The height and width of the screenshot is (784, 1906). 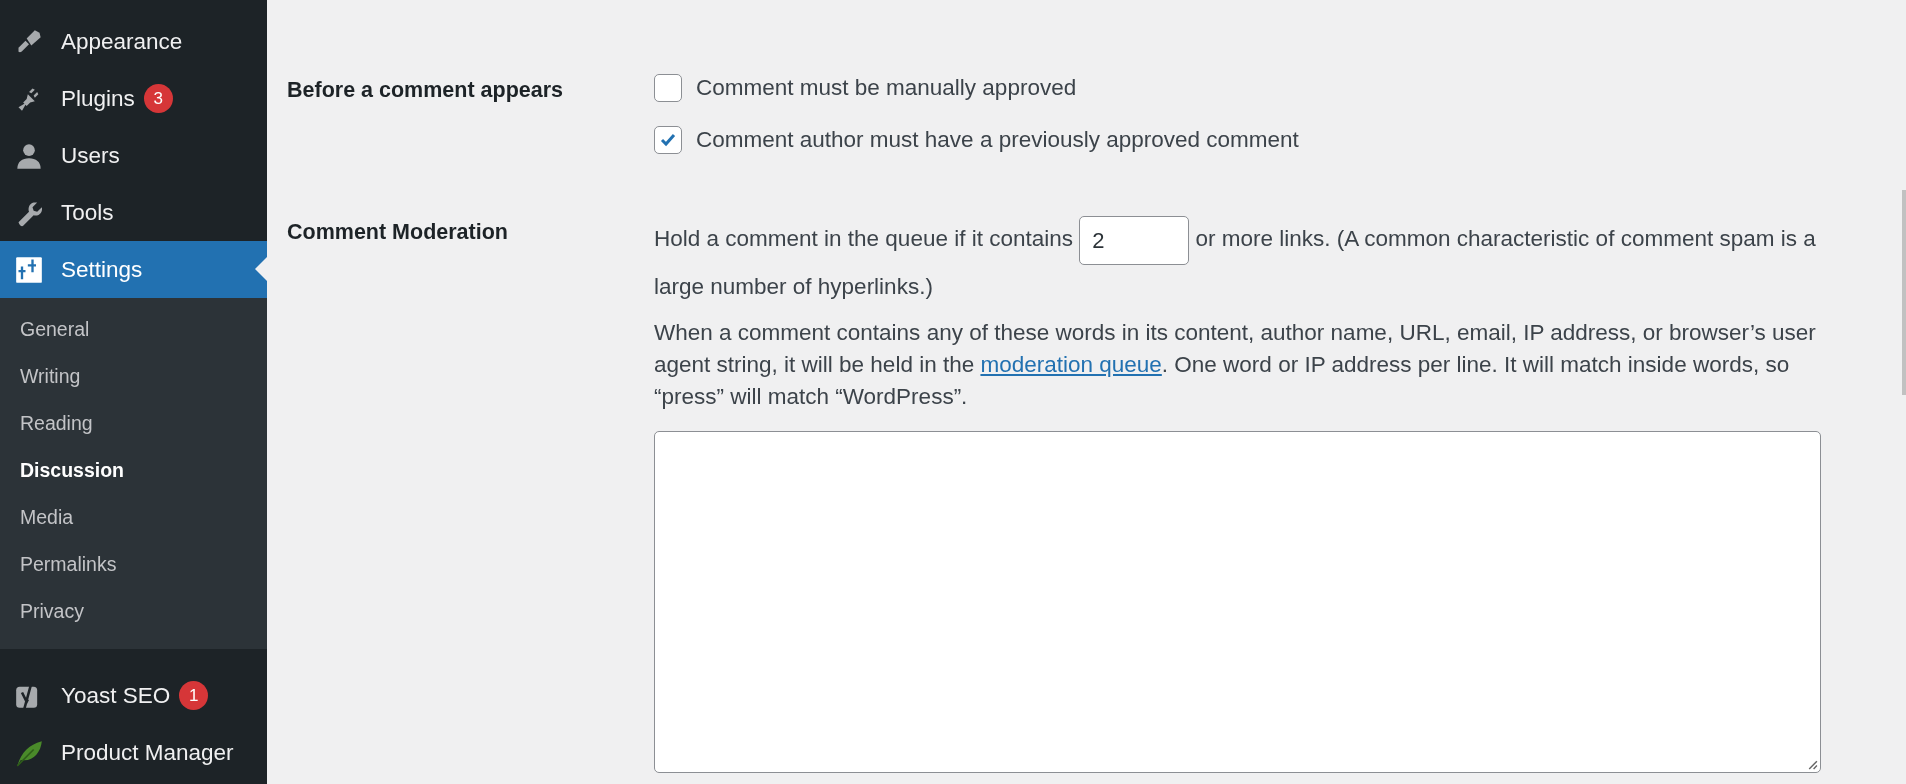 What do you see at coordinates (1237, 262) in the screenshot?
I see `moderation-text: Hold a comment in the queue if it contains 2 or more links. (A common characteristic of comment spam is a large number of hyperlinks.)` at bounding box center [1237, 262].